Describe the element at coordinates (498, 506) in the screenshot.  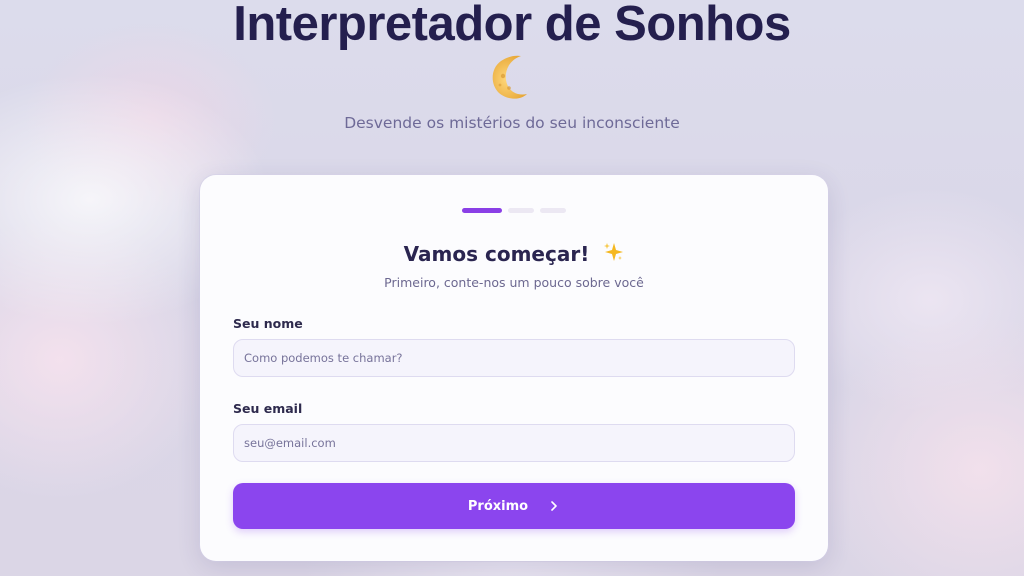
I see `next-button-label: Próximo` at that location.